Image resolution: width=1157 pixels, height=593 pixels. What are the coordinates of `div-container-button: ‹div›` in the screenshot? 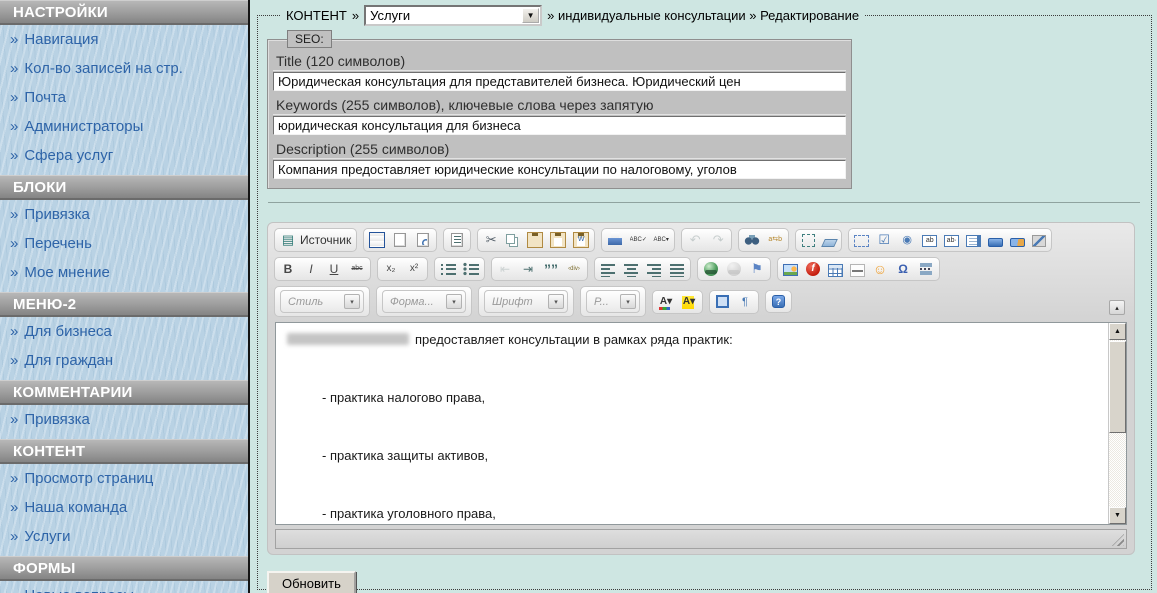 It's located at (574, 269).